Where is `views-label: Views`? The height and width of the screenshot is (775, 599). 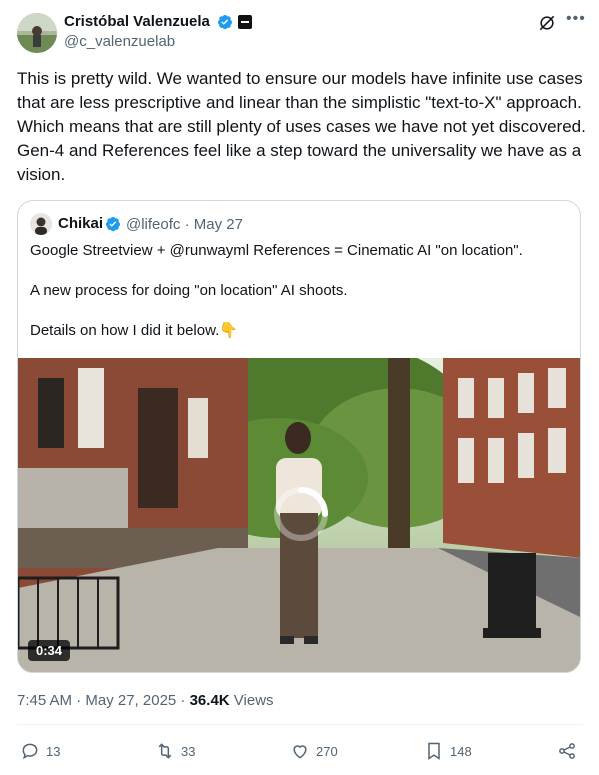
views-label: Views is located at coordinates (251, 700).